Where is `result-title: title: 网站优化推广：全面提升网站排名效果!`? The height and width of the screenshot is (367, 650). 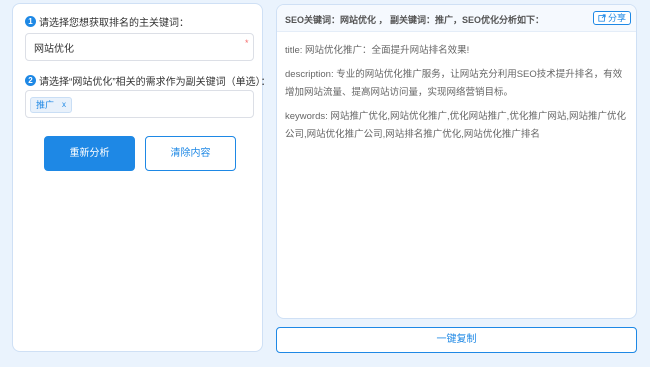 result-title: title: 网站优化推广：全面提升网站排名效果! is located at coordinates (377, 50).